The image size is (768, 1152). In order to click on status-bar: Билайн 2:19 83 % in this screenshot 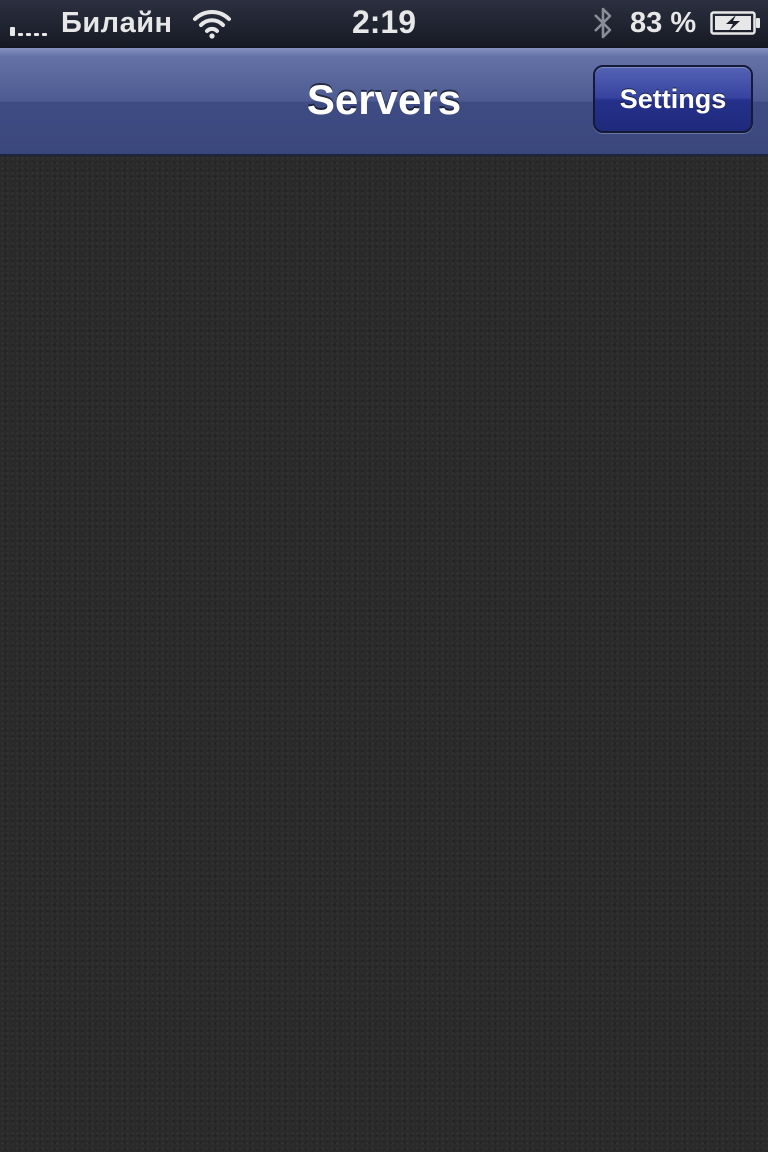, I will do `click(384, 24)`.